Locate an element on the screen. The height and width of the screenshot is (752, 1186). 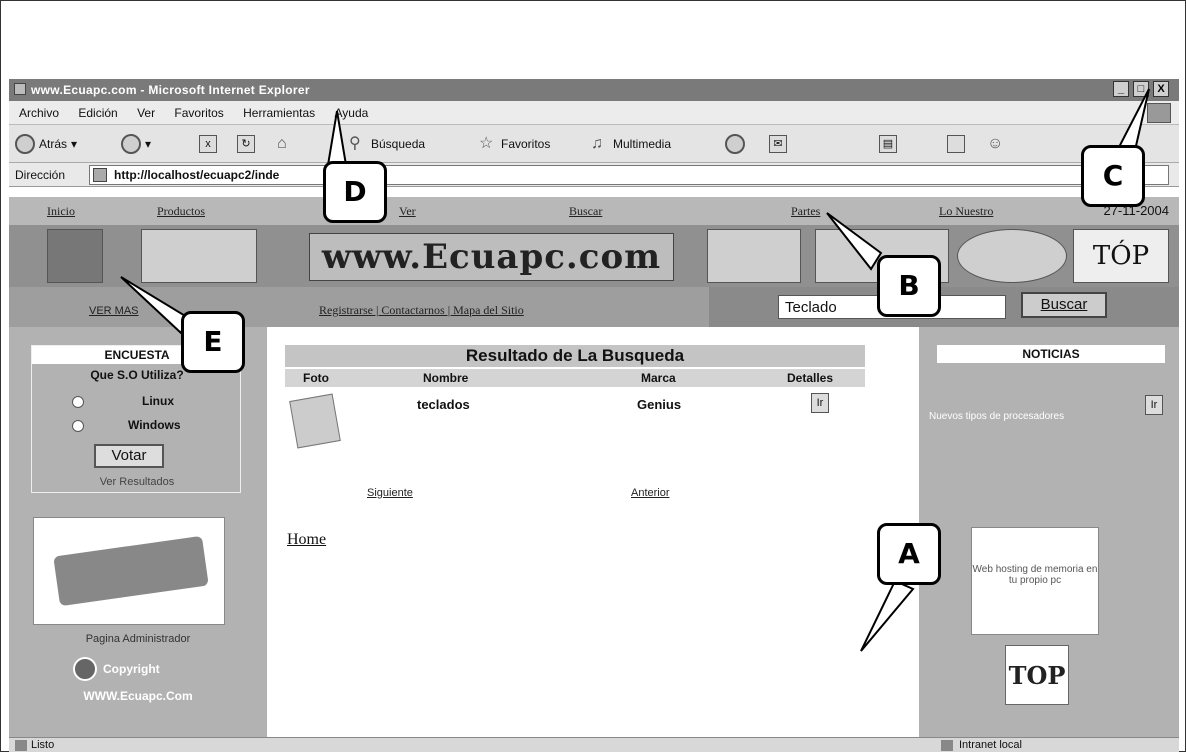
callout-b: B is located at coordinates (909, 286).